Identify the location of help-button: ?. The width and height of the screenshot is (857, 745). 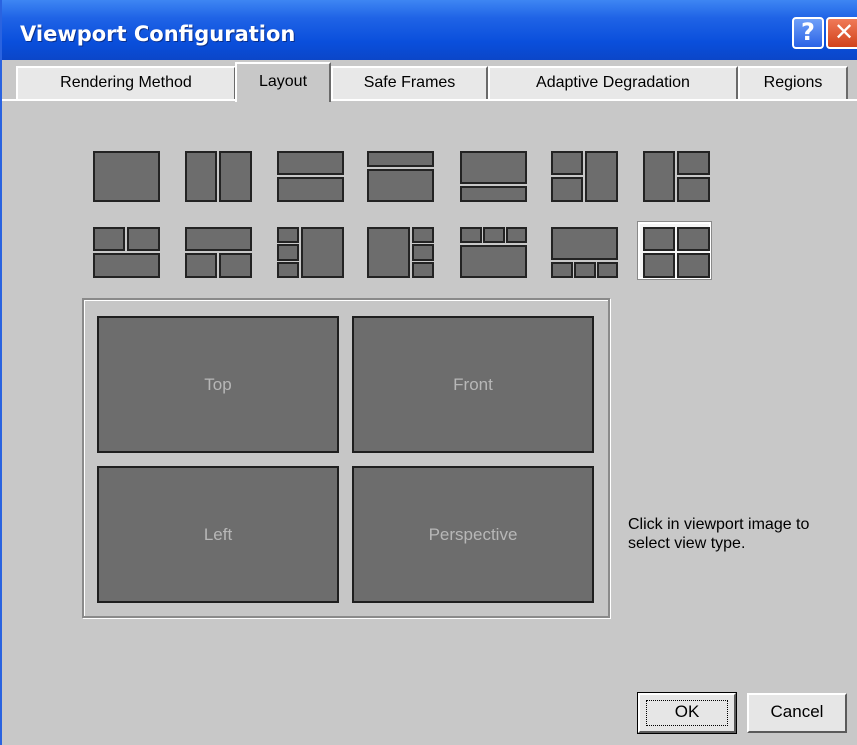
(808, 33).